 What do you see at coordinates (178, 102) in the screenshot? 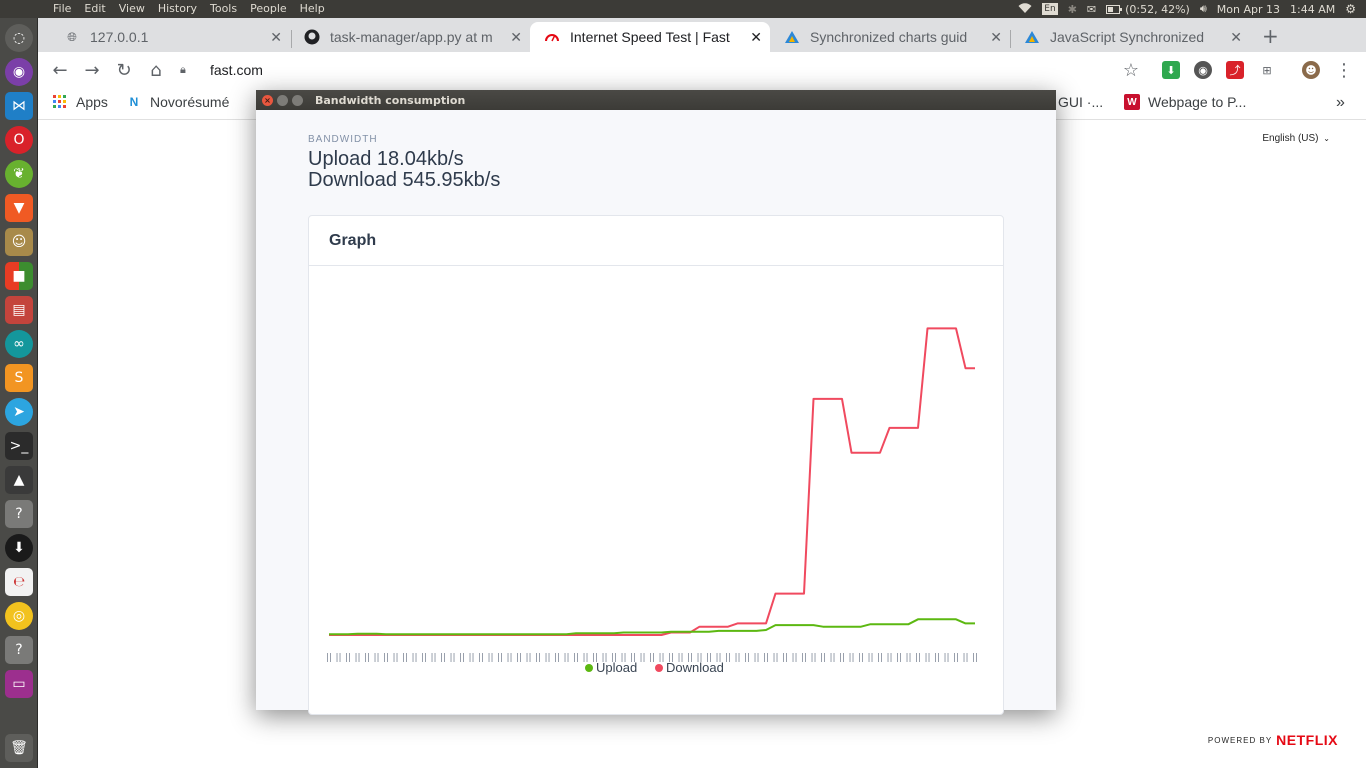
I see `bookmark-novoresume: N Novorésumé` at bounding box center [178, 102].